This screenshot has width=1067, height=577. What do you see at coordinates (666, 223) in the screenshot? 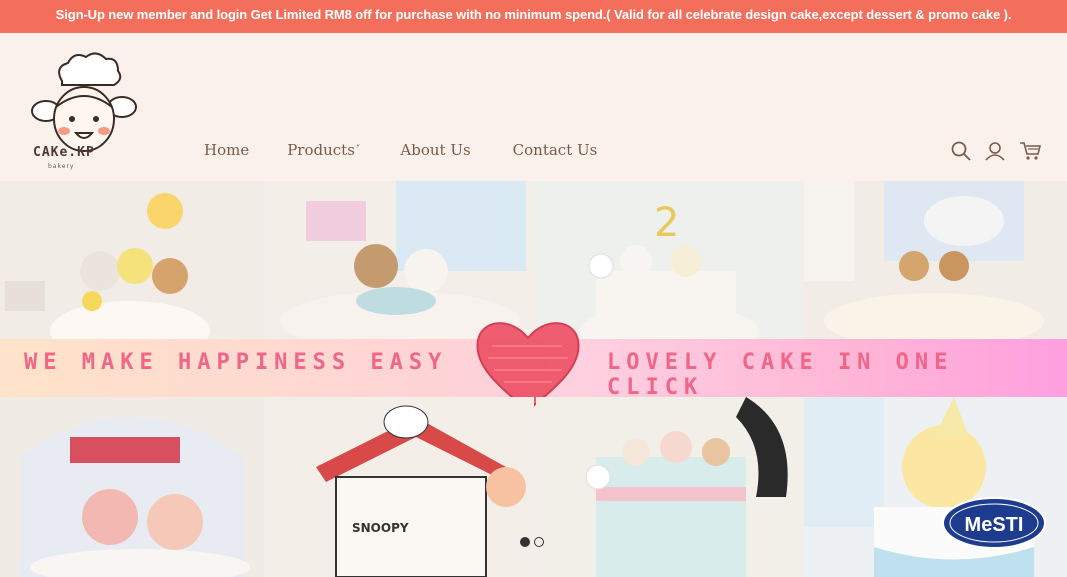
I see `number-candle: 2` at bounding box center [666, 223].